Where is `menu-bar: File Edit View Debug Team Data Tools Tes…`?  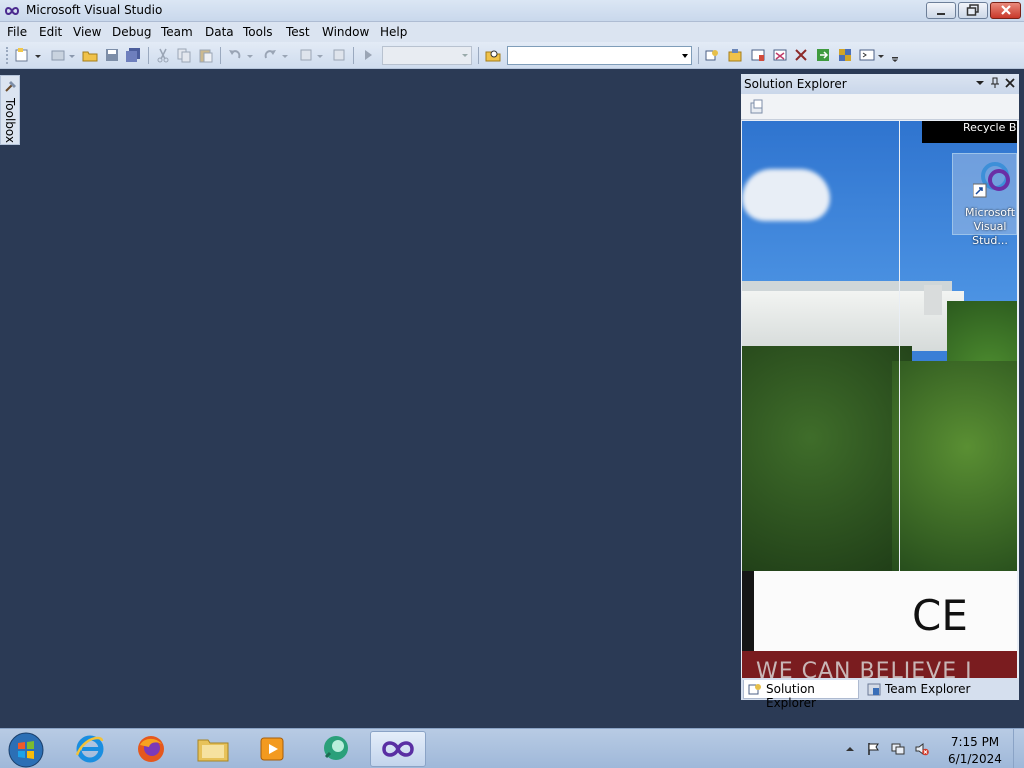
menu-bar: File Edit View Debug Team Data Tools Tes… is located at coordinates (512, 32).